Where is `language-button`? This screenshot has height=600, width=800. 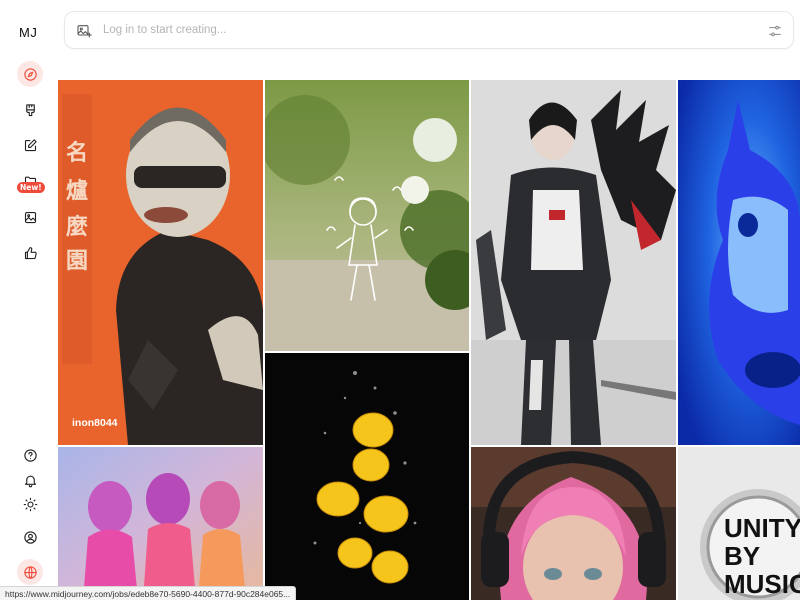 language-button is located at coordinates (30, 572).